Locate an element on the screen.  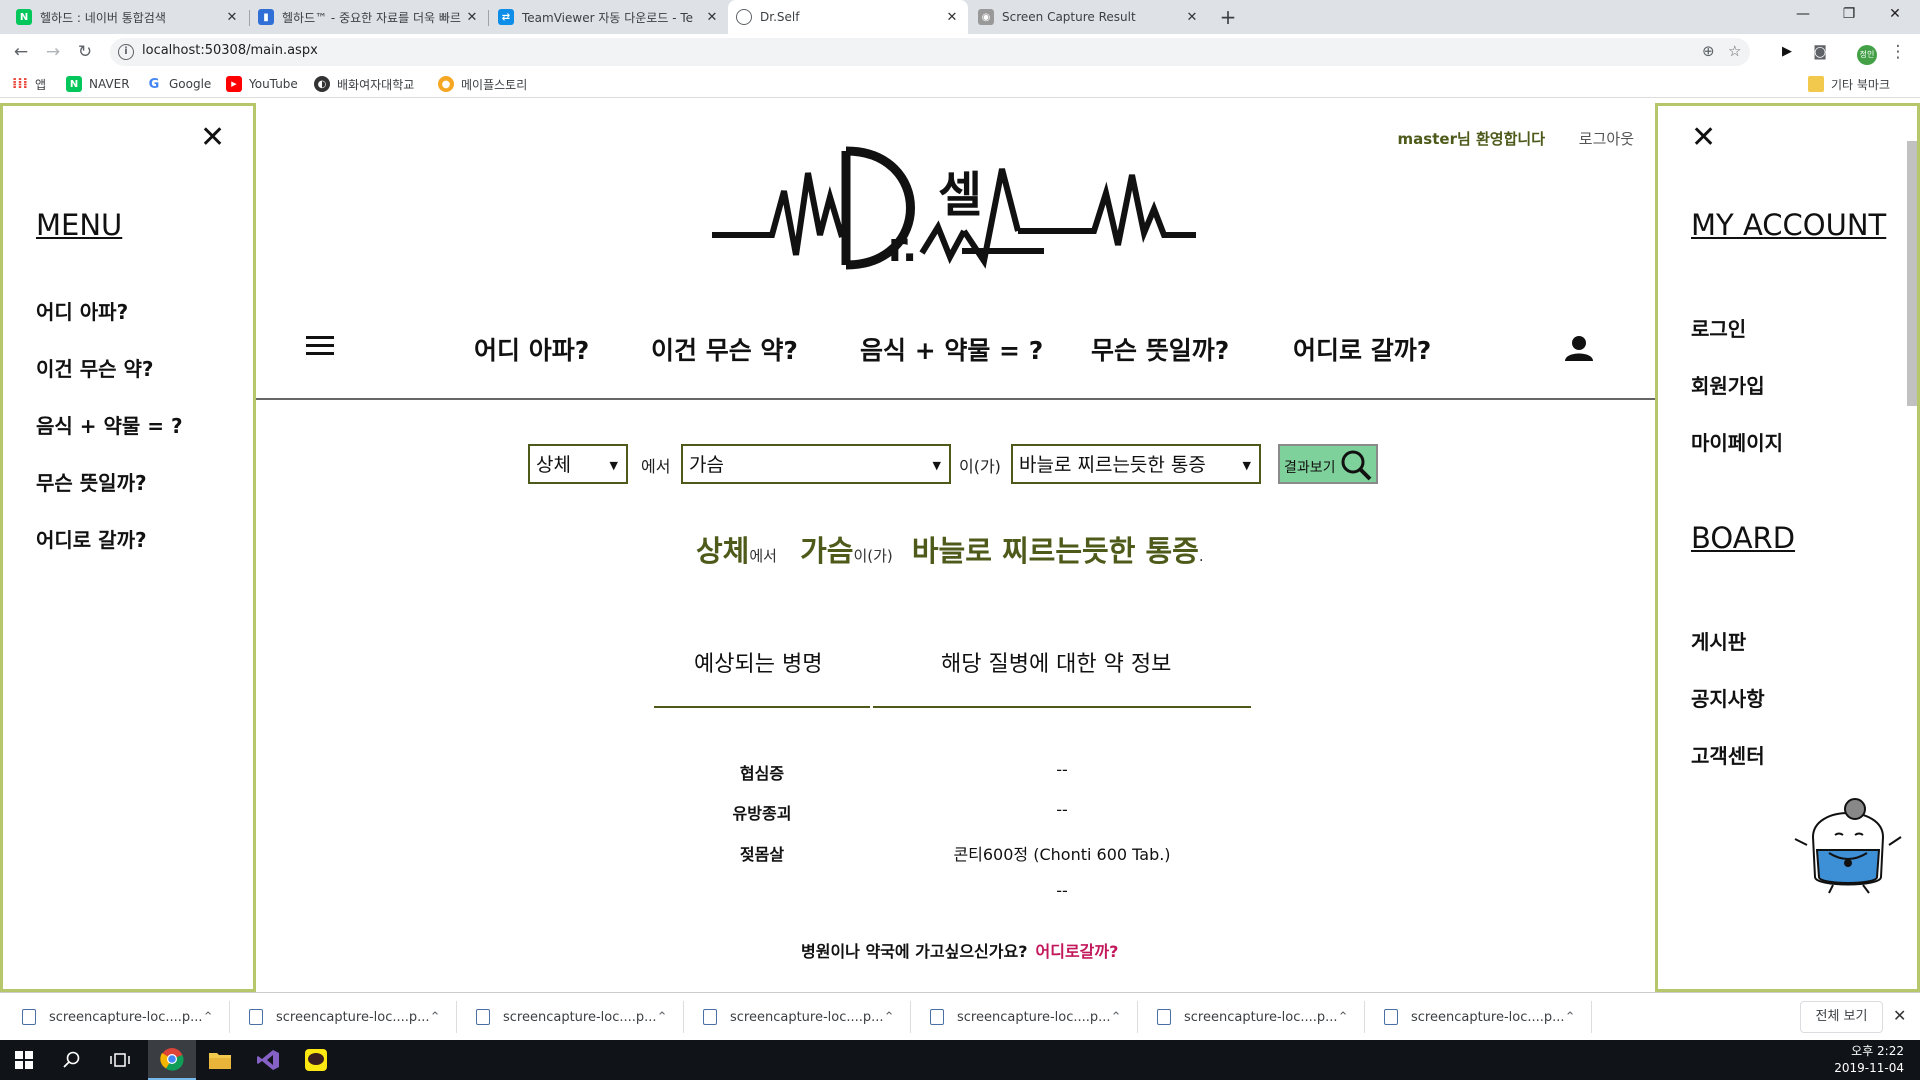
drug-info: -- is located at coordinates (1062, 890).